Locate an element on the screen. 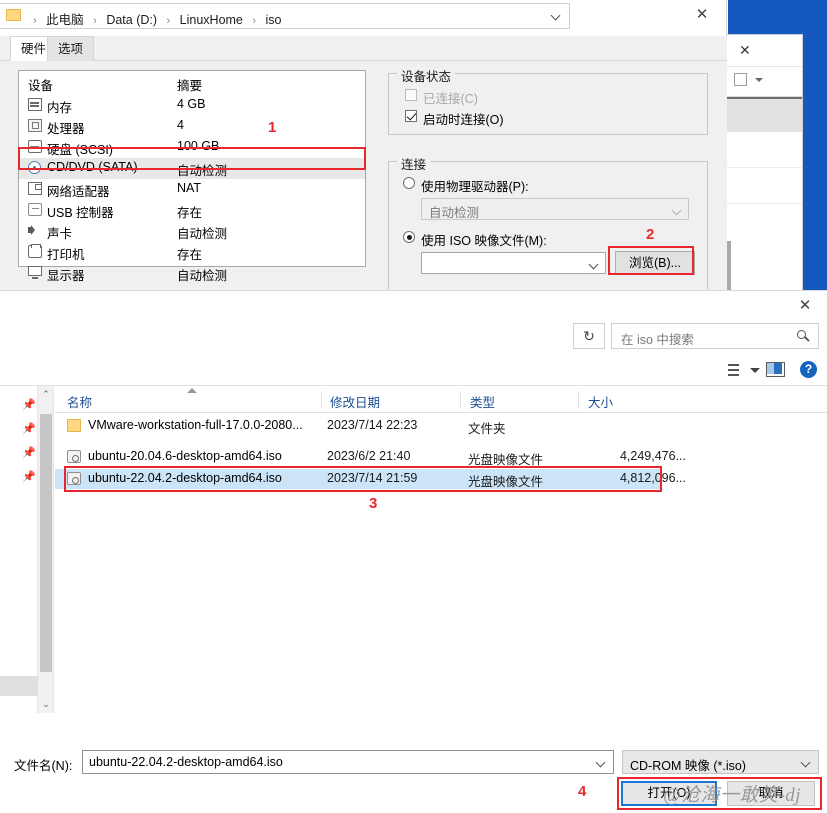  background-window-scrollbar is located at coordinates (729, 269).